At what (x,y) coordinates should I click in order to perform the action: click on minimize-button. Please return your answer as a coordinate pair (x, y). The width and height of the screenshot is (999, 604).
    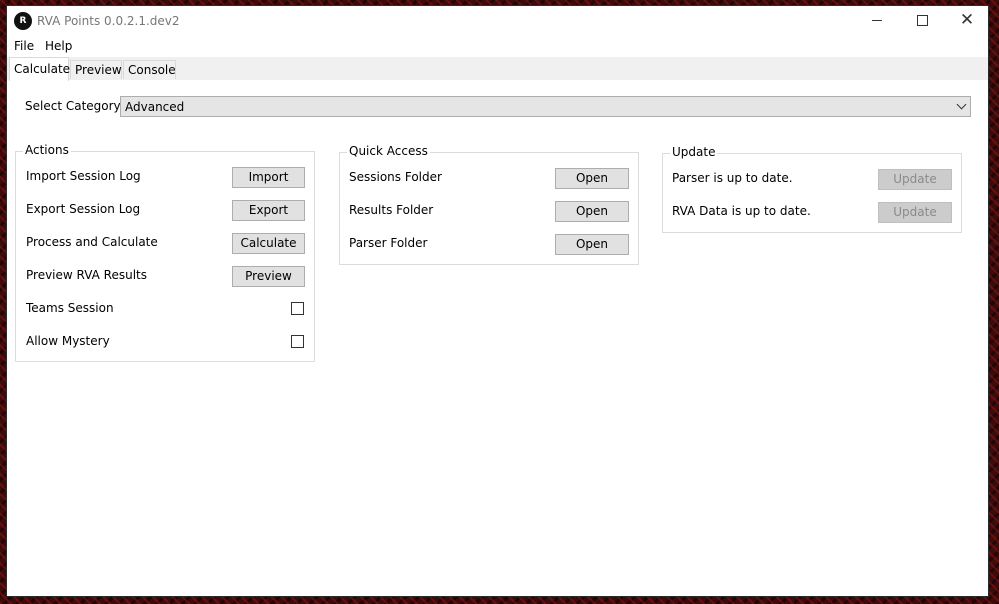
    Looking at the image, I should click on (877, 21).